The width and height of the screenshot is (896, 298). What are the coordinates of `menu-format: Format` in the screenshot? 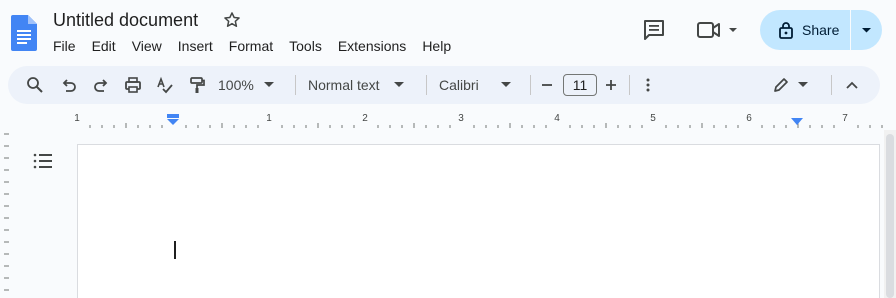 It's located at (251, 46).